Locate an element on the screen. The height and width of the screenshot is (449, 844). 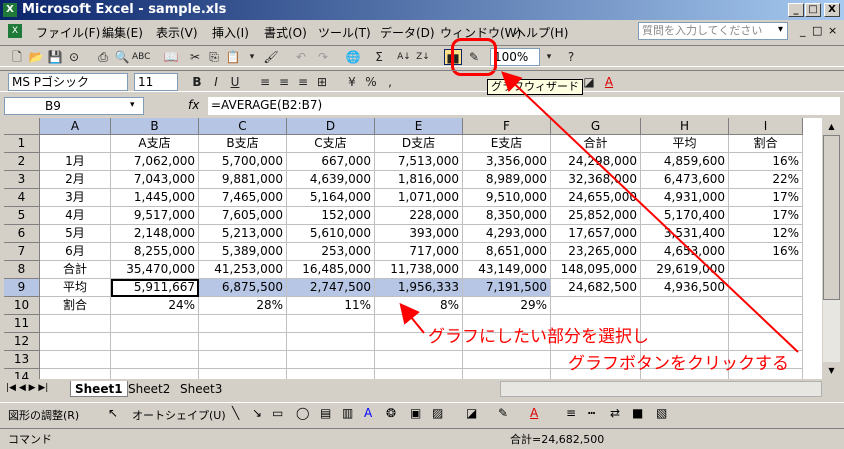
select-instruction: グラフにしたい部分を選択し is located at coordinates (538, 337).